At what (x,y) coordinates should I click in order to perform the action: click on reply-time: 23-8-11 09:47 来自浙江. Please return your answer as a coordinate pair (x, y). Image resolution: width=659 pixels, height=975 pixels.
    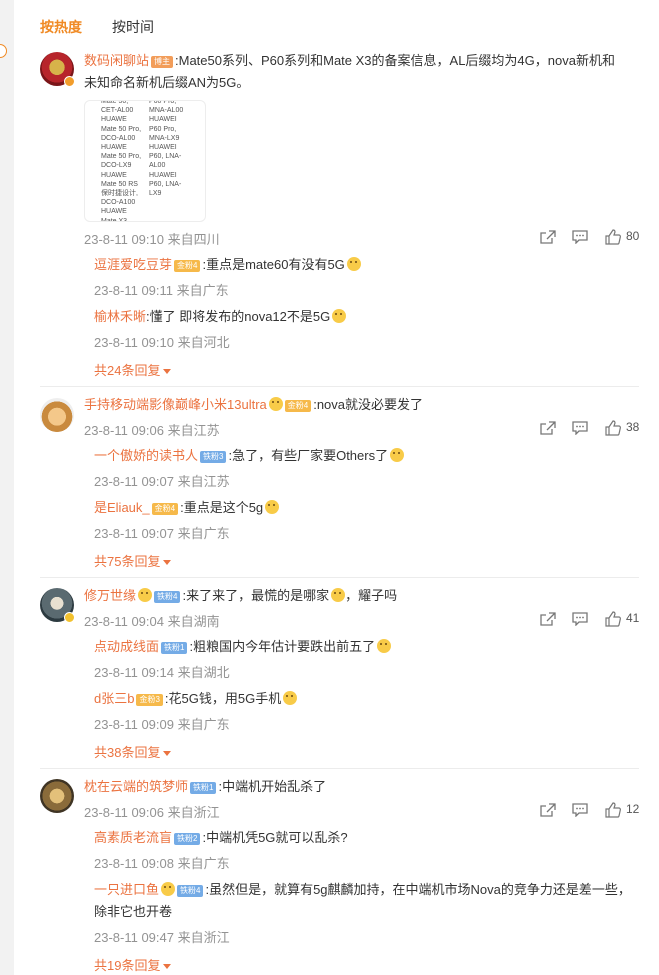
    Looking at the image, I should click on (162, 937).